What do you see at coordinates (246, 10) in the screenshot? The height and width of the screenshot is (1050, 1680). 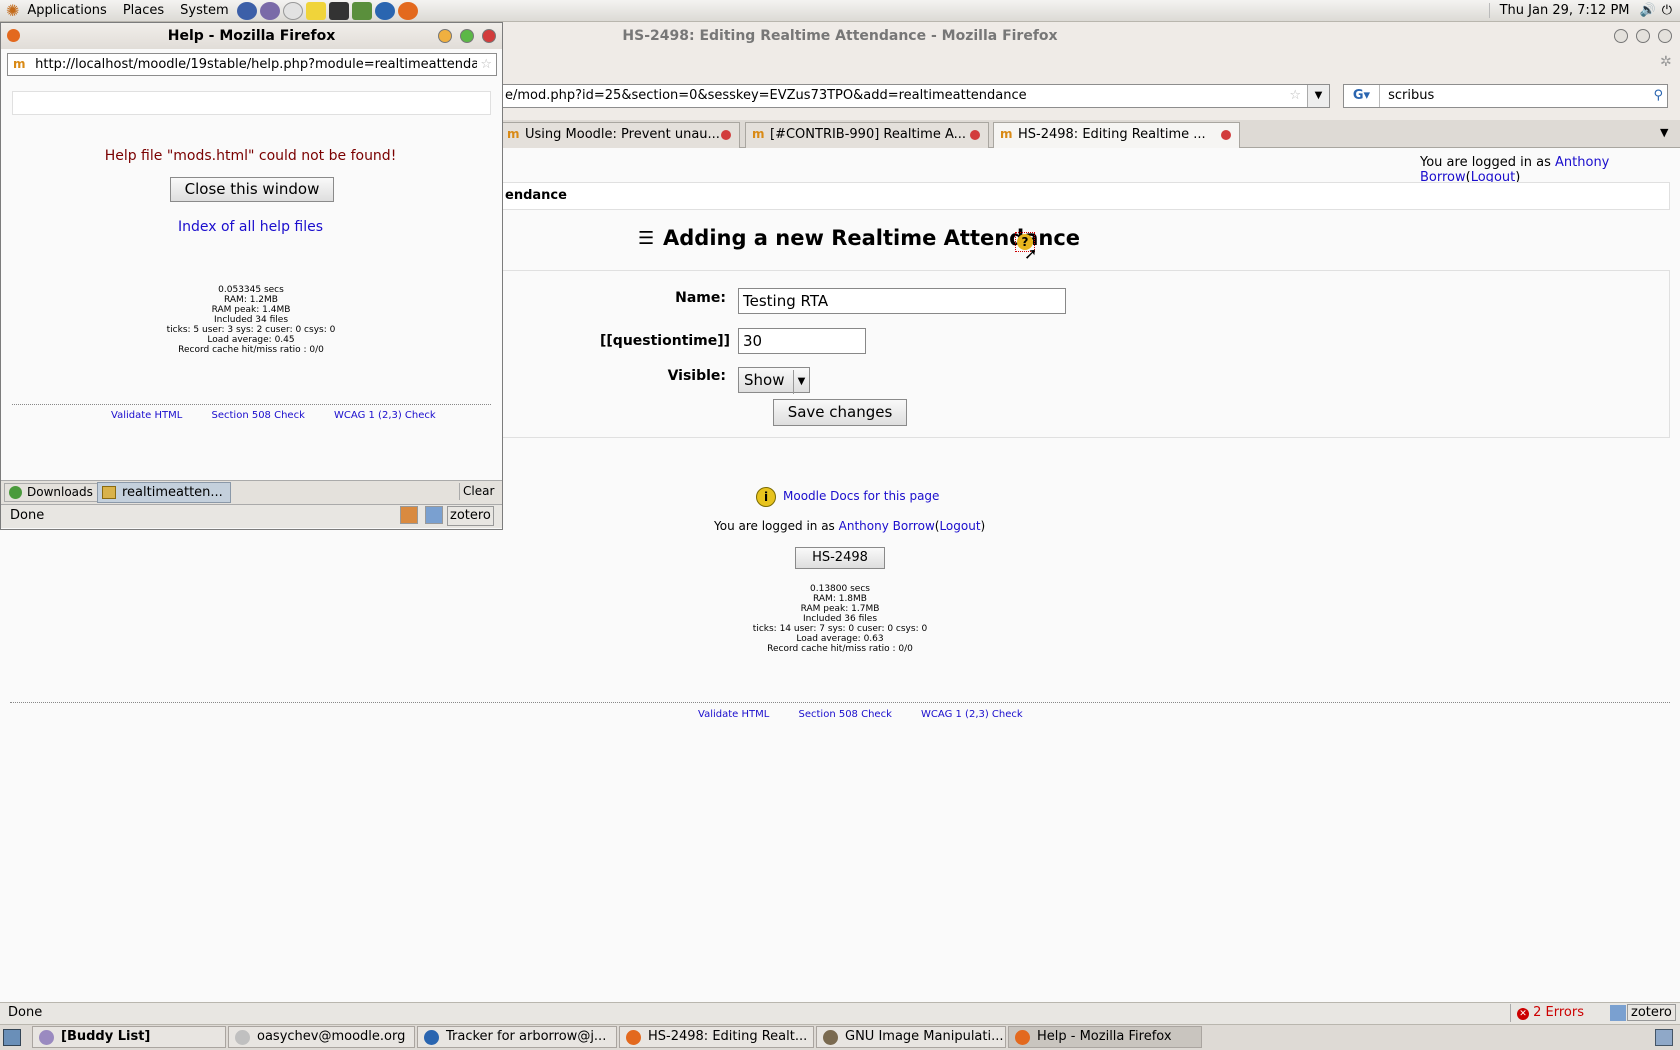 I see `globe-launcher-icon` at bounding box center [246, 10].